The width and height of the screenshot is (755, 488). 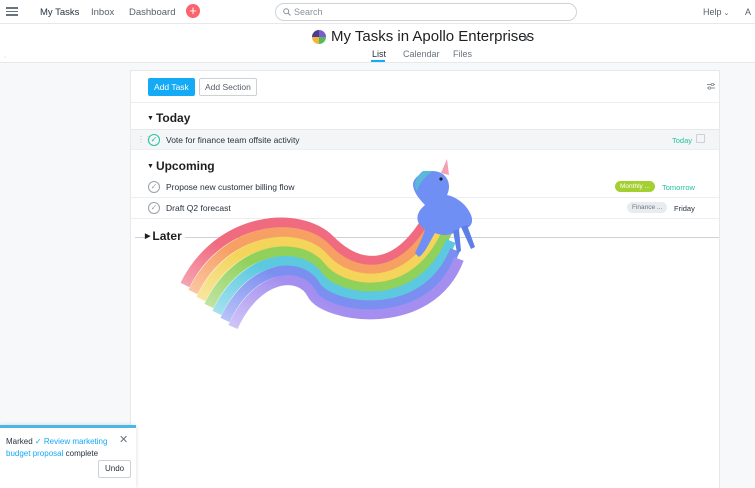 What do you see at coordinates (433, 36) in the screenshot?
I see `page-title: My Tasks in Apollo Enterprises` at bounding box center [433, 36].